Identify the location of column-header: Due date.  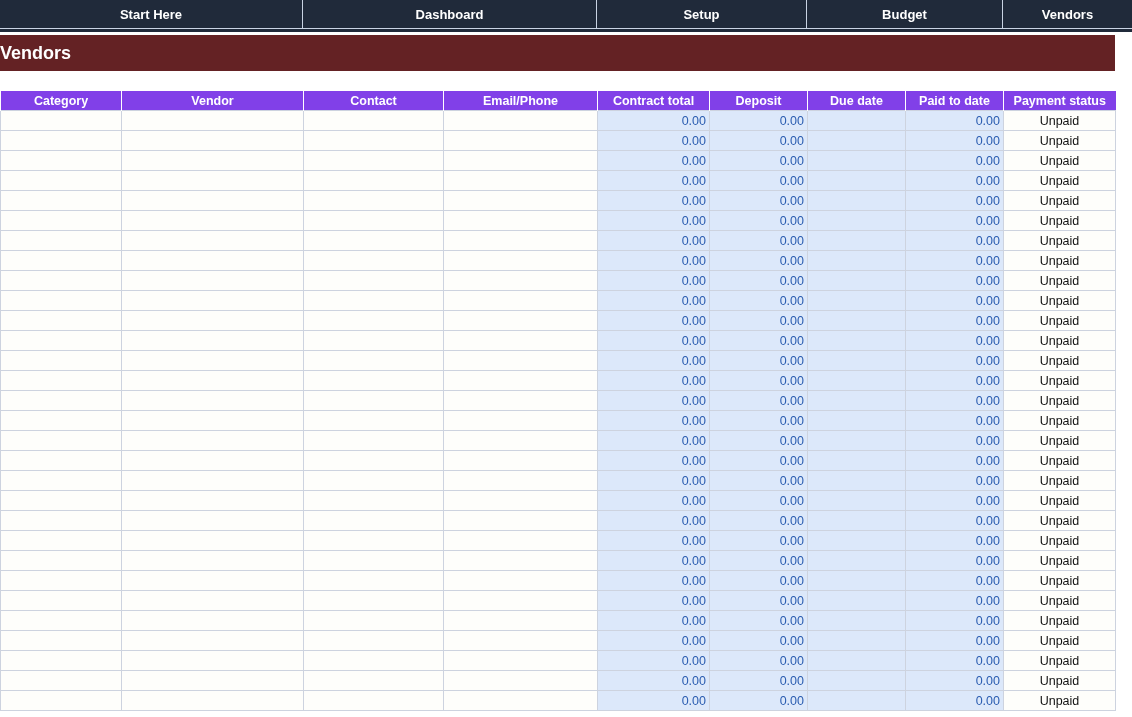
(856, 101).